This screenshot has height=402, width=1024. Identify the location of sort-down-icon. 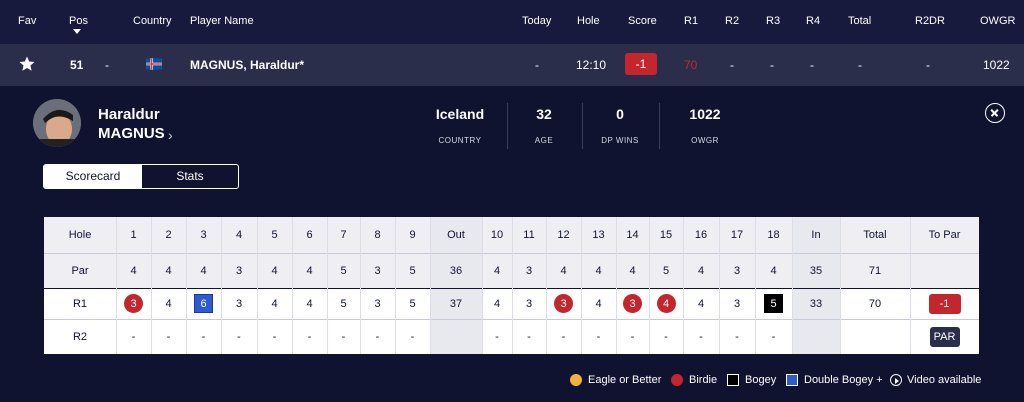
(77, 31).